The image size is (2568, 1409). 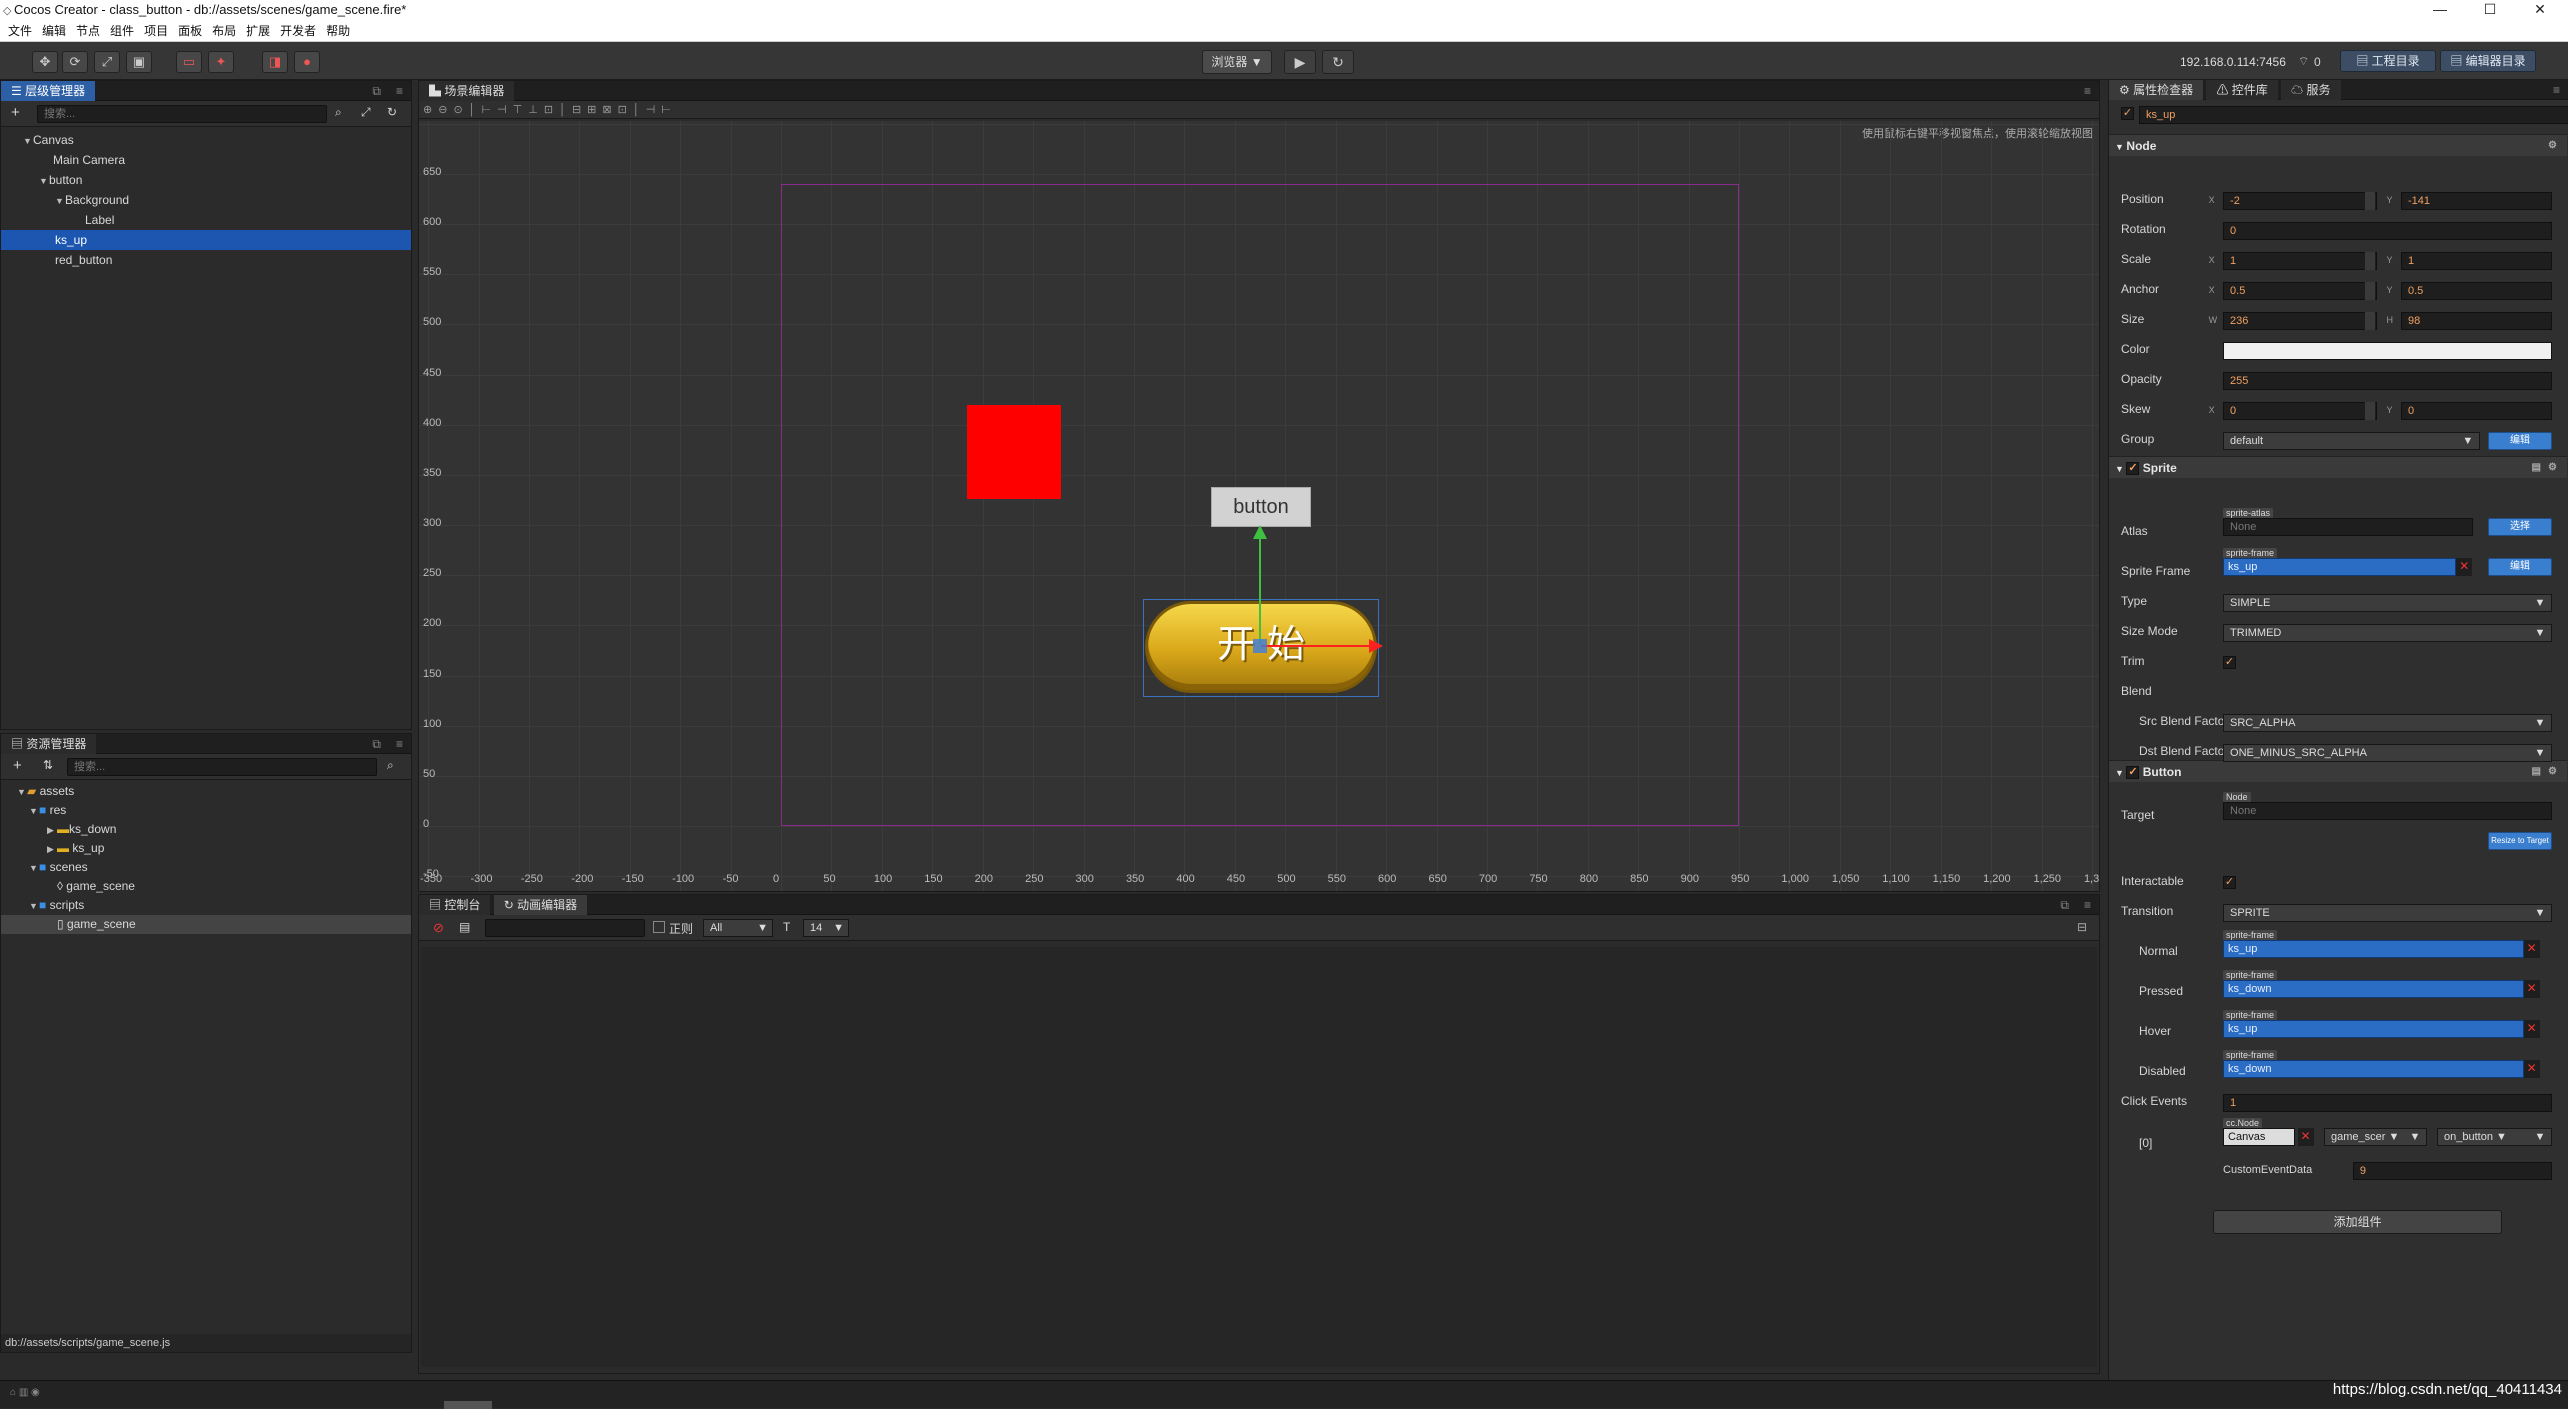 What do you see at coordinates (2338, 145) in the screenshot?
I see `node-section-header: ▼ Node ⚙` at bounding box center [2338, 145].